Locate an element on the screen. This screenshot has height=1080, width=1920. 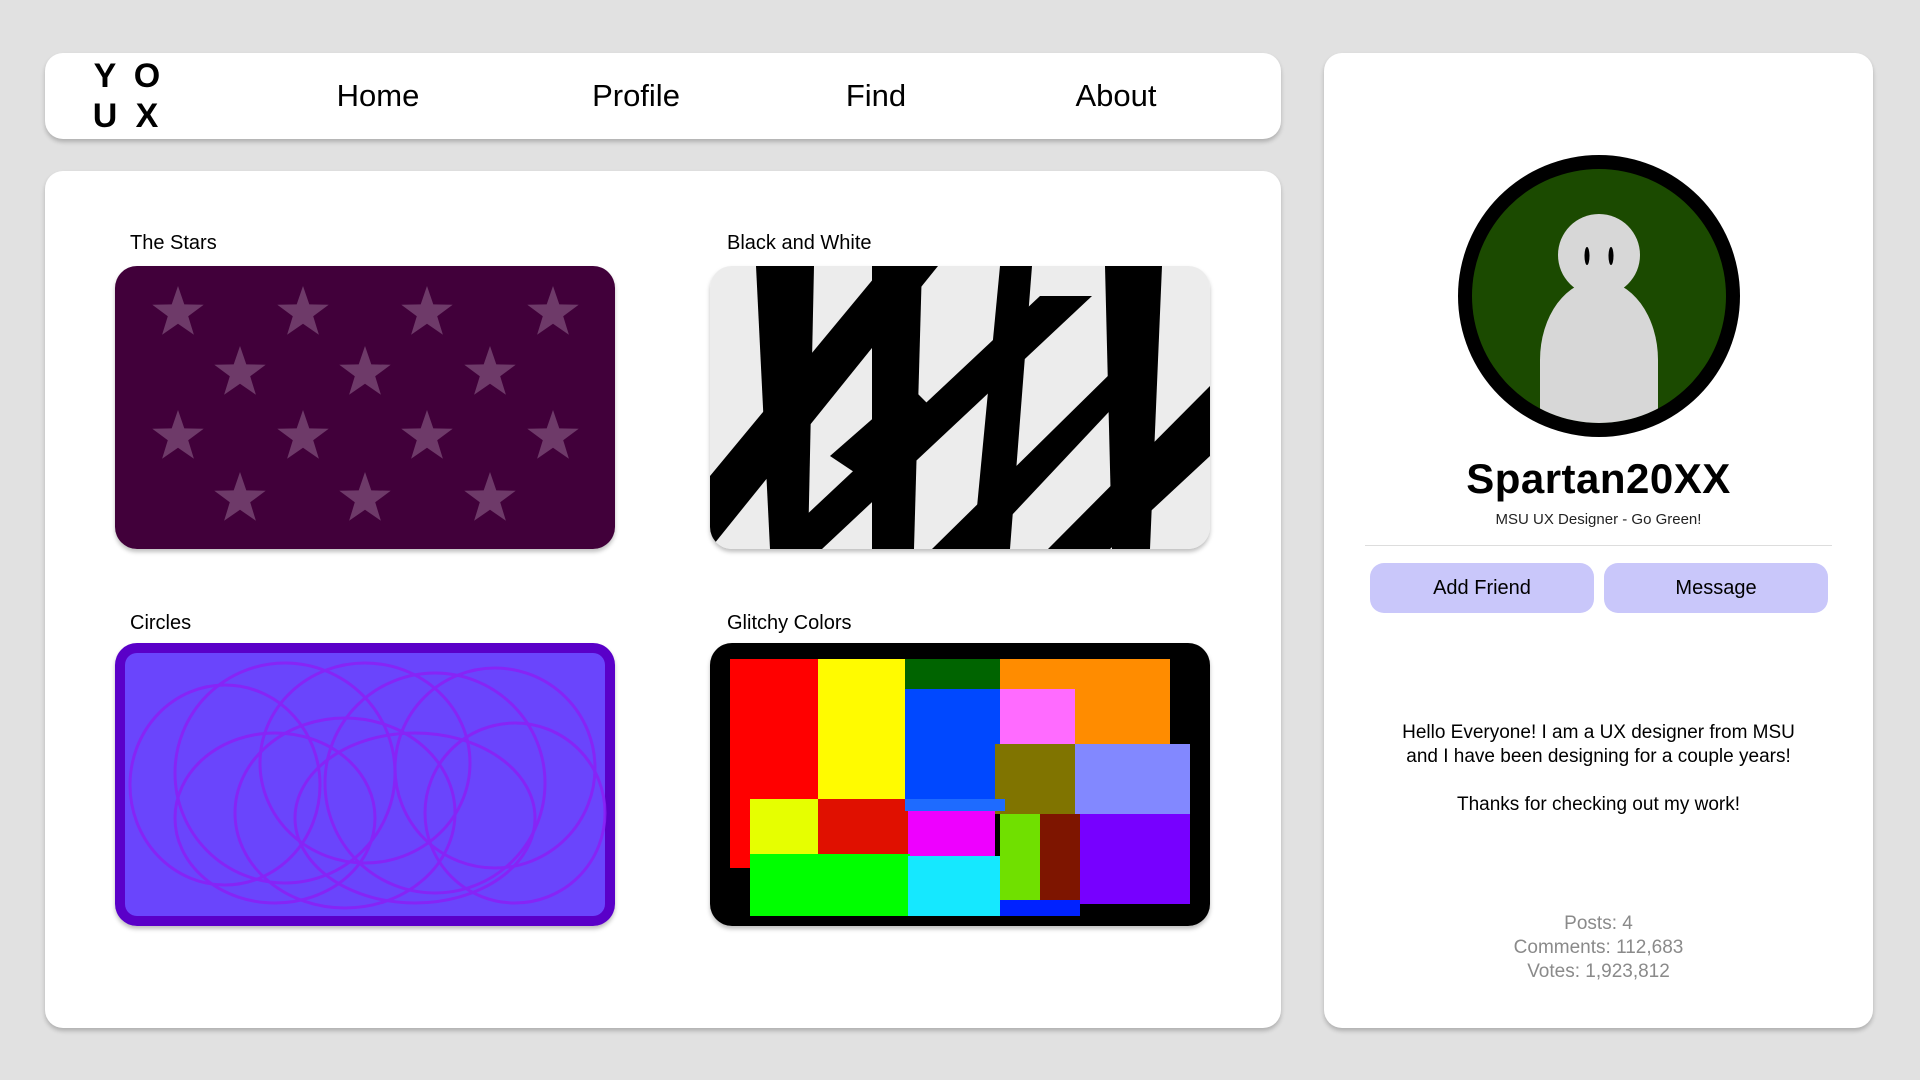
nav-link-home: Home is located at coordinates (378, 96).